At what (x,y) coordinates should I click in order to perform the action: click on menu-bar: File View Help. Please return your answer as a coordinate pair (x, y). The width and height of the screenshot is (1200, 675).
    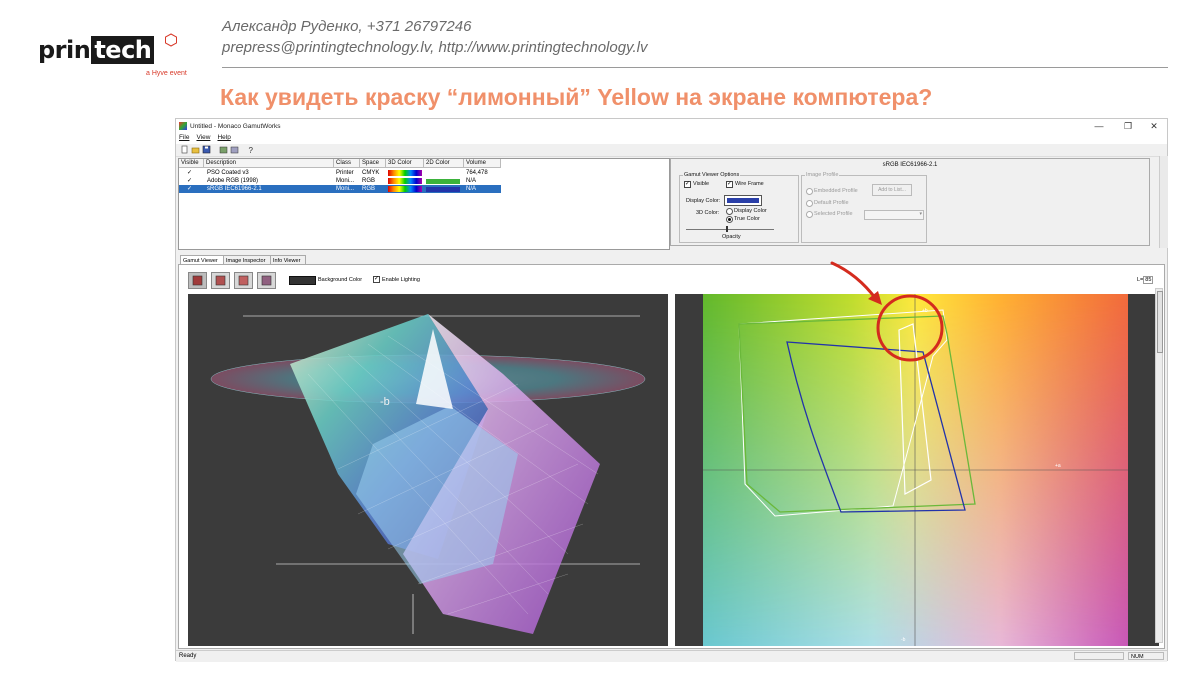
    Looking at the image, I should click on (671, 139).